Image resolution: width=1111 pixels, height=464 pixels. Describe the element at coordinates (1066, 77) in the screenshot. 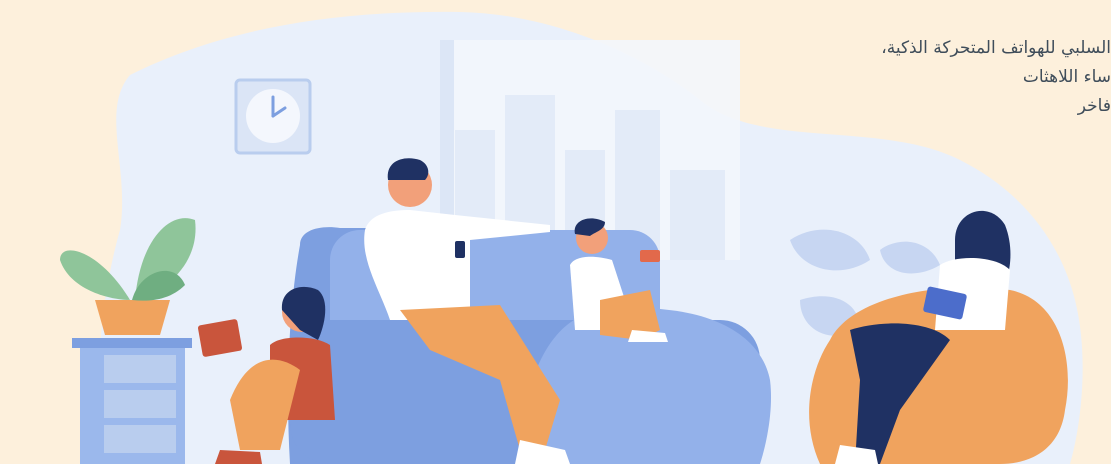

I see `text-line-2: ساء اللاهثات` at that location.